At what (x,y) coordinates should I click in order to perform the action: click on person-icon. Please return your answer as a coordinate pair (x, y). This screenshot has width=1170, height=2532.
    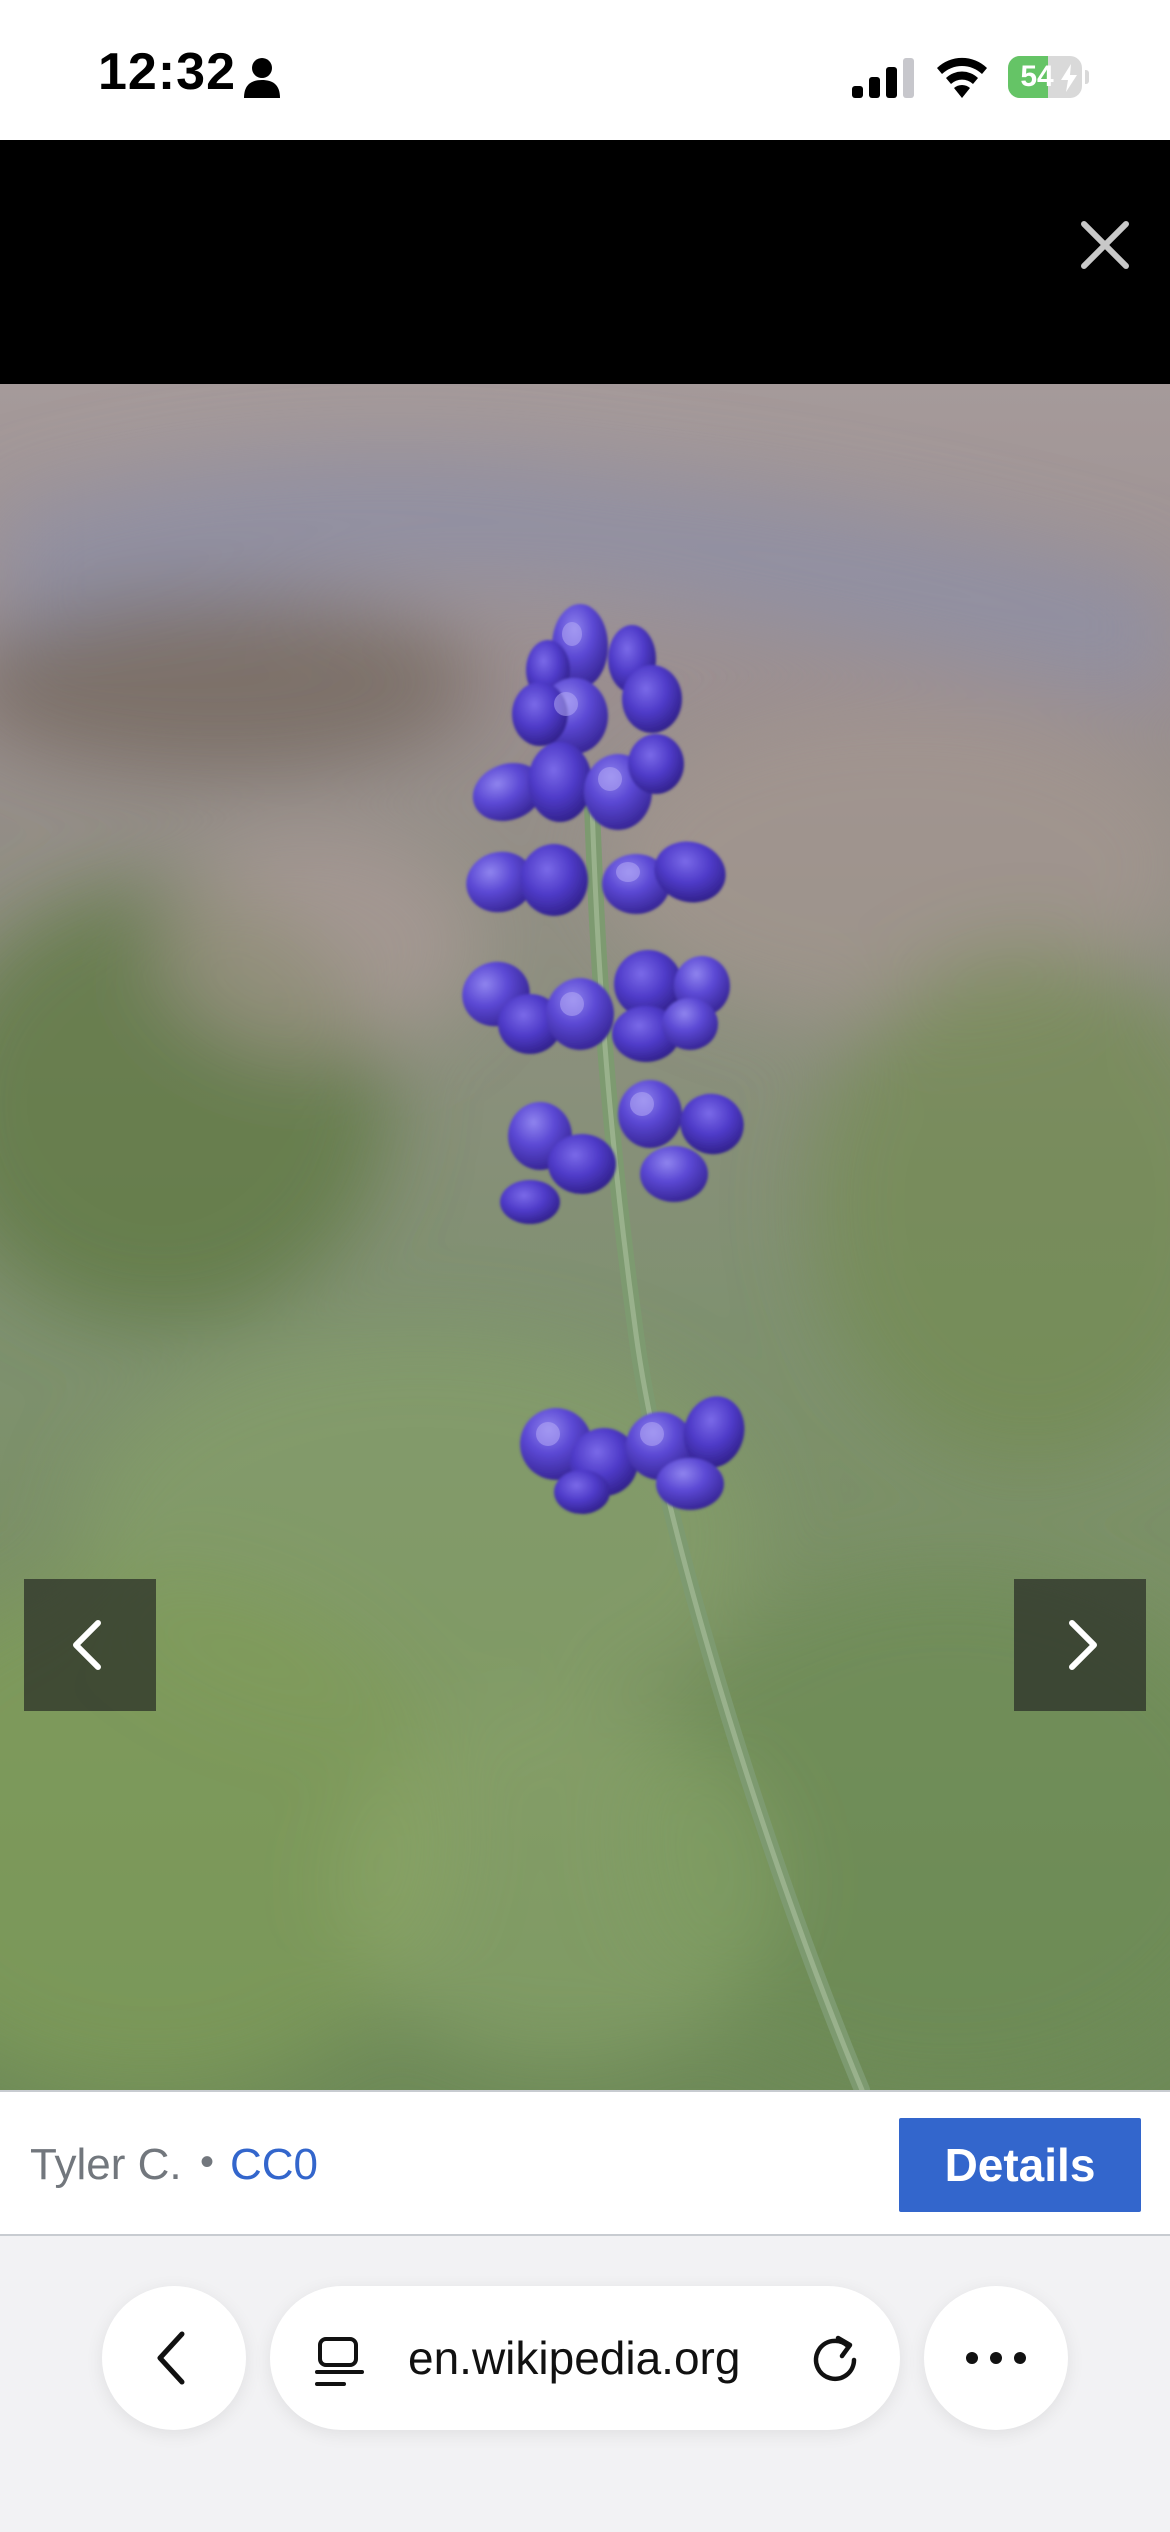
    Looking at the image, I should click on (262, 78).